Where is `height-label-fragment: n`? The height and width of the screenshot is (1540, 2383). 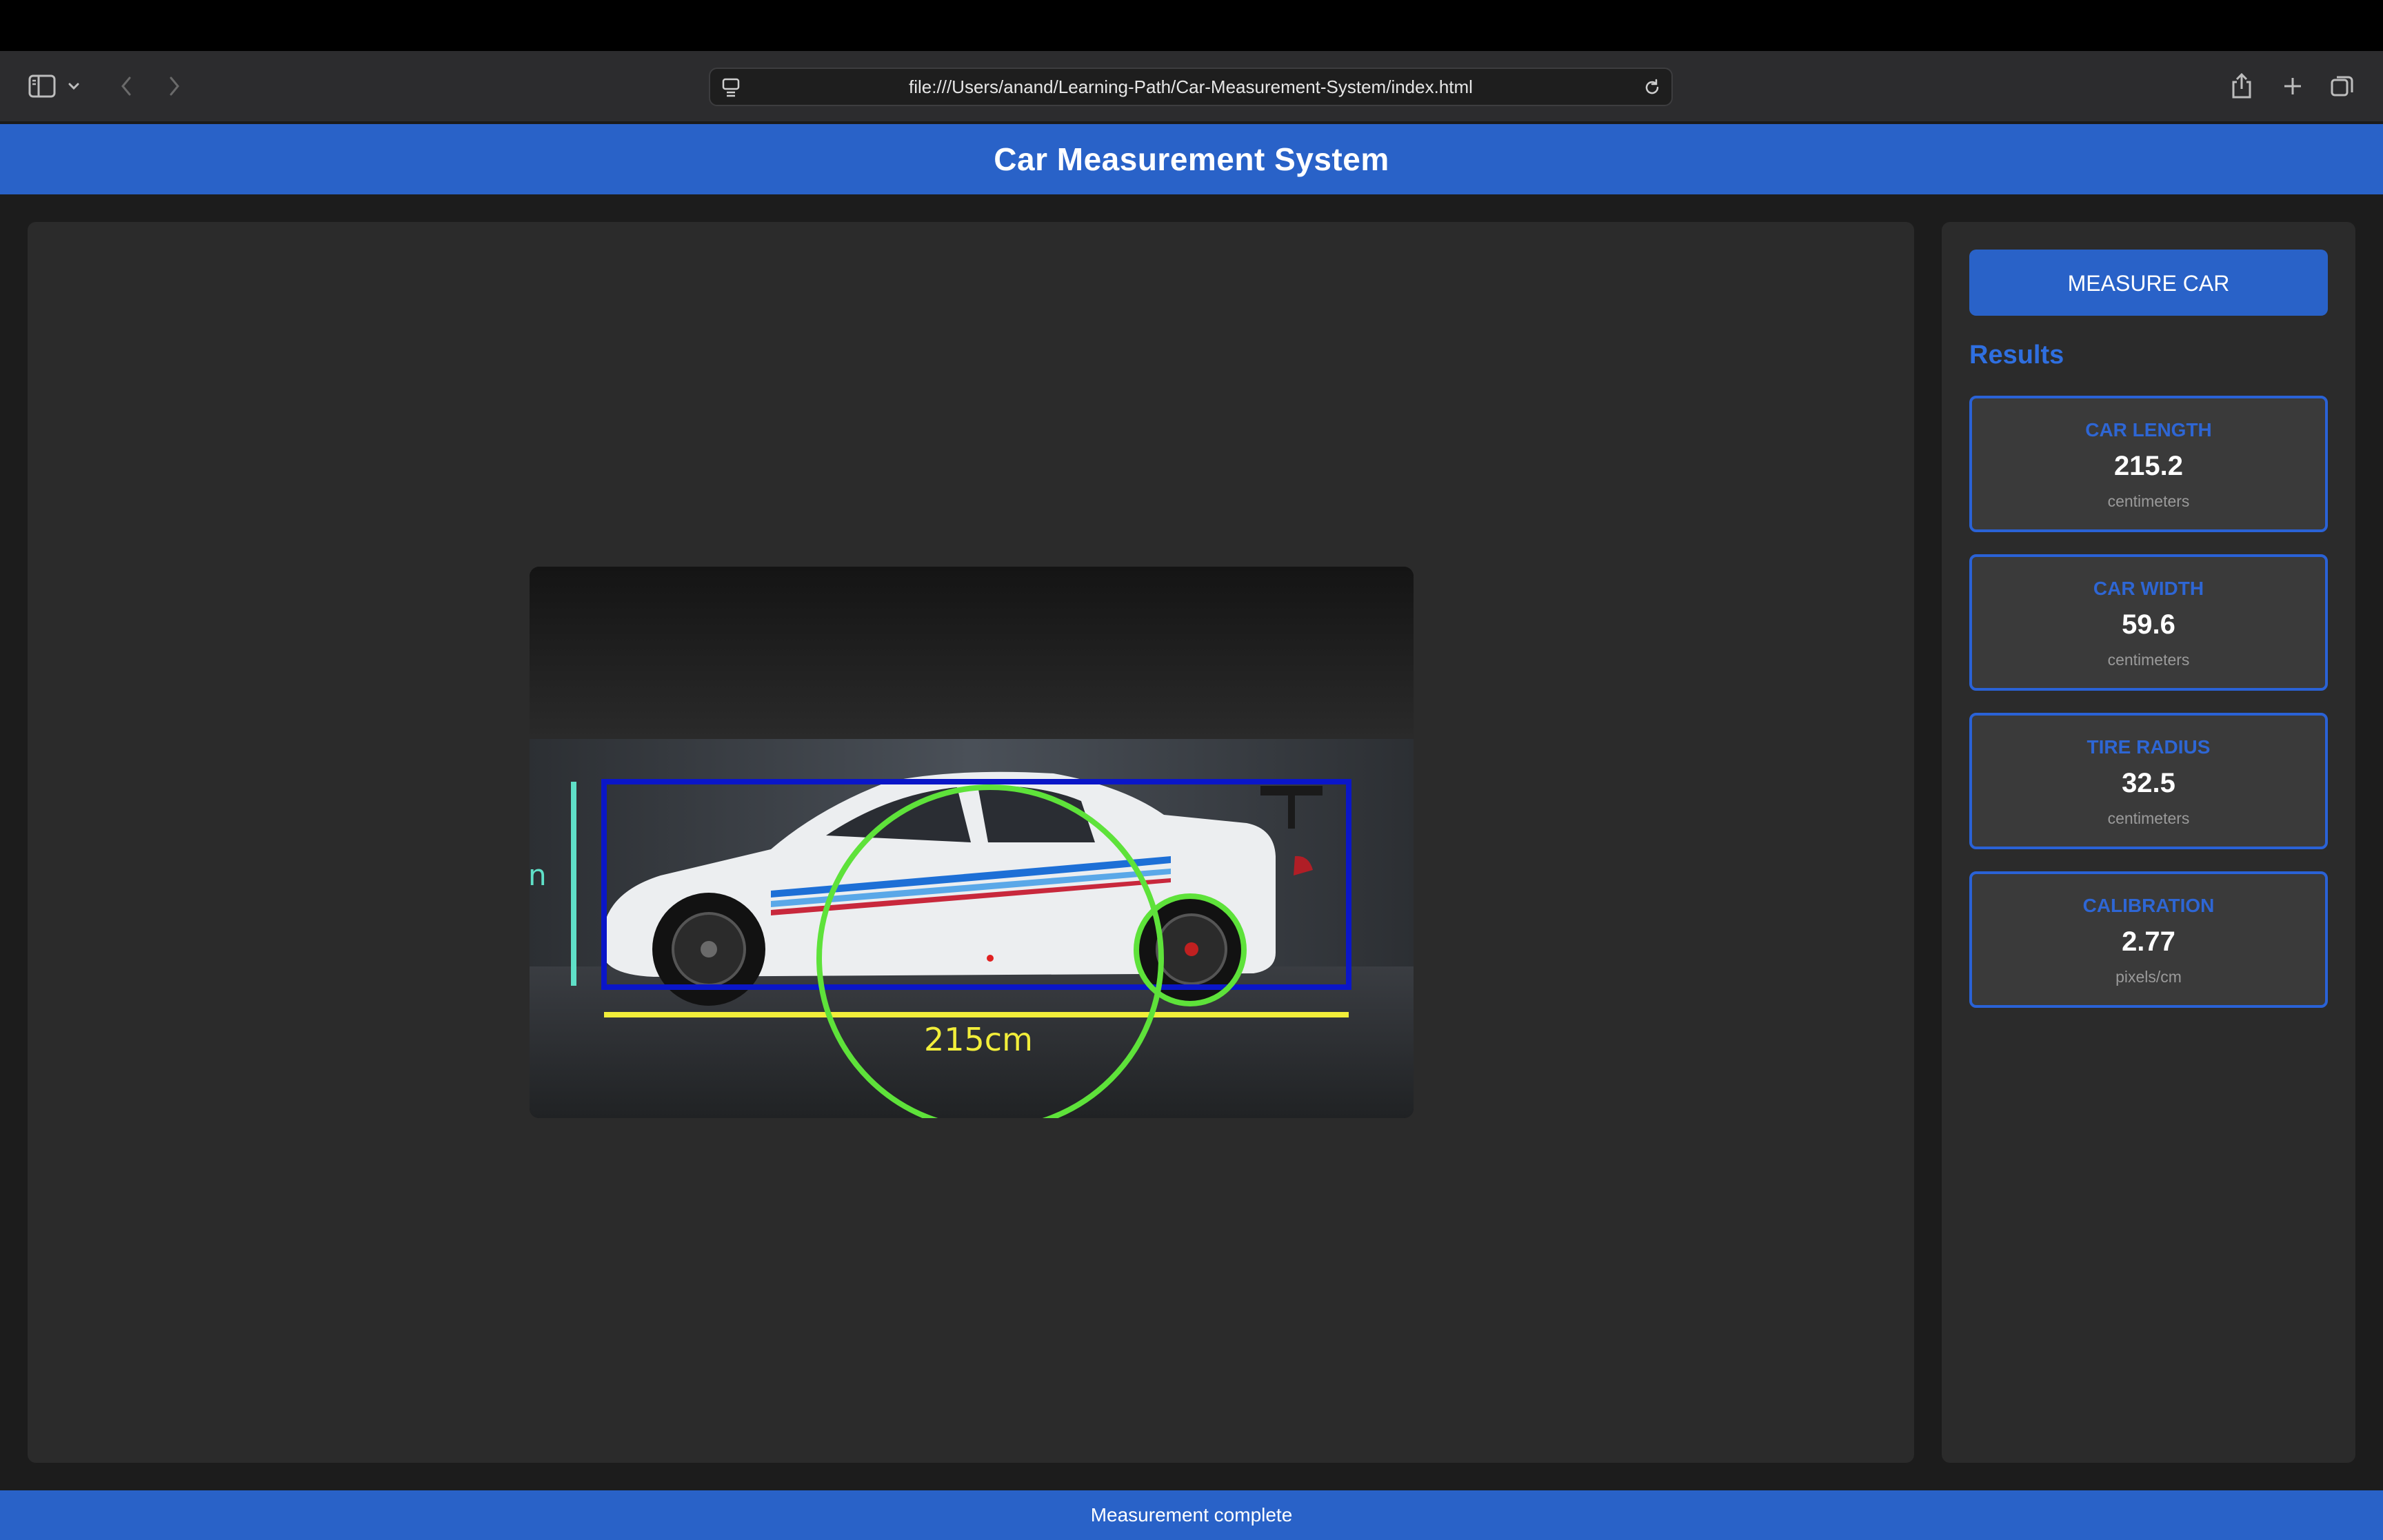 height-label-fragment: n is located at coordinates (538, 875).